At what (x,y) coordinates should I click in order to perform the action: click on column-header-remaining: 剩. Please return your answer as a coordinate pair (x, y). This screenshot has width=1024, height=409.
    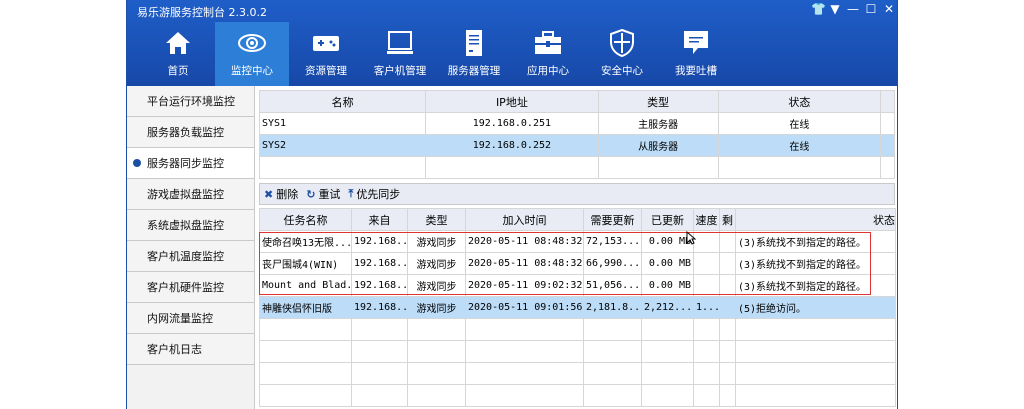
    Looking at the image, I should click on (727, 219).